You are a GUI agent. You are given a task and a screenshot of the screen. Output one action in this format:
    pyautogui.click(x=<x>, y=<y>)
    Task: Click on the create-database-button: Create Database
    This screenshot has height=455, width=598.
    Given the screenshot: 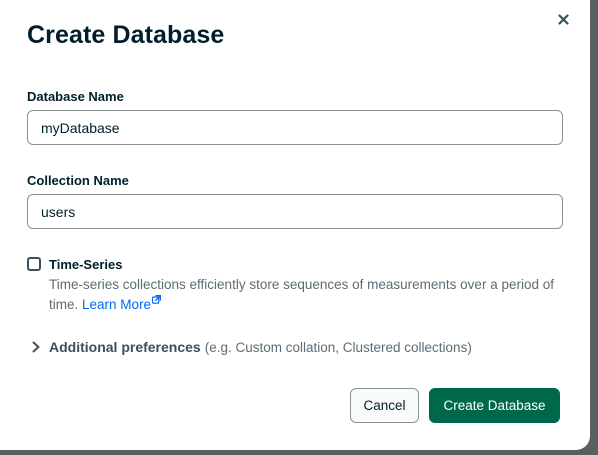 What is the action you would take?
    pyautogui.click(x=494, y=405)
    